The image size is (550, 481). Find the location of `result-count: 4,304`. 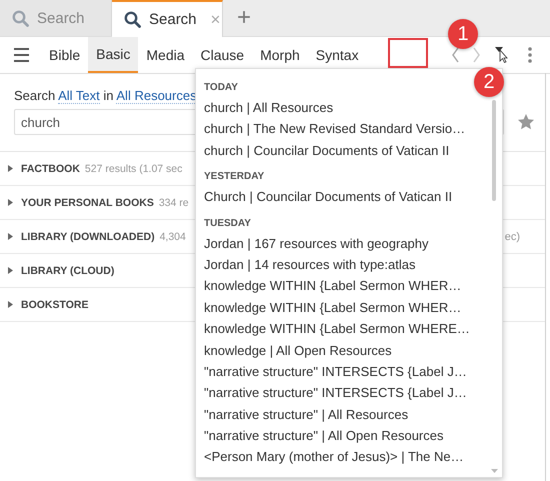

result-count: 4,304 is located at coordinates (173, 236).